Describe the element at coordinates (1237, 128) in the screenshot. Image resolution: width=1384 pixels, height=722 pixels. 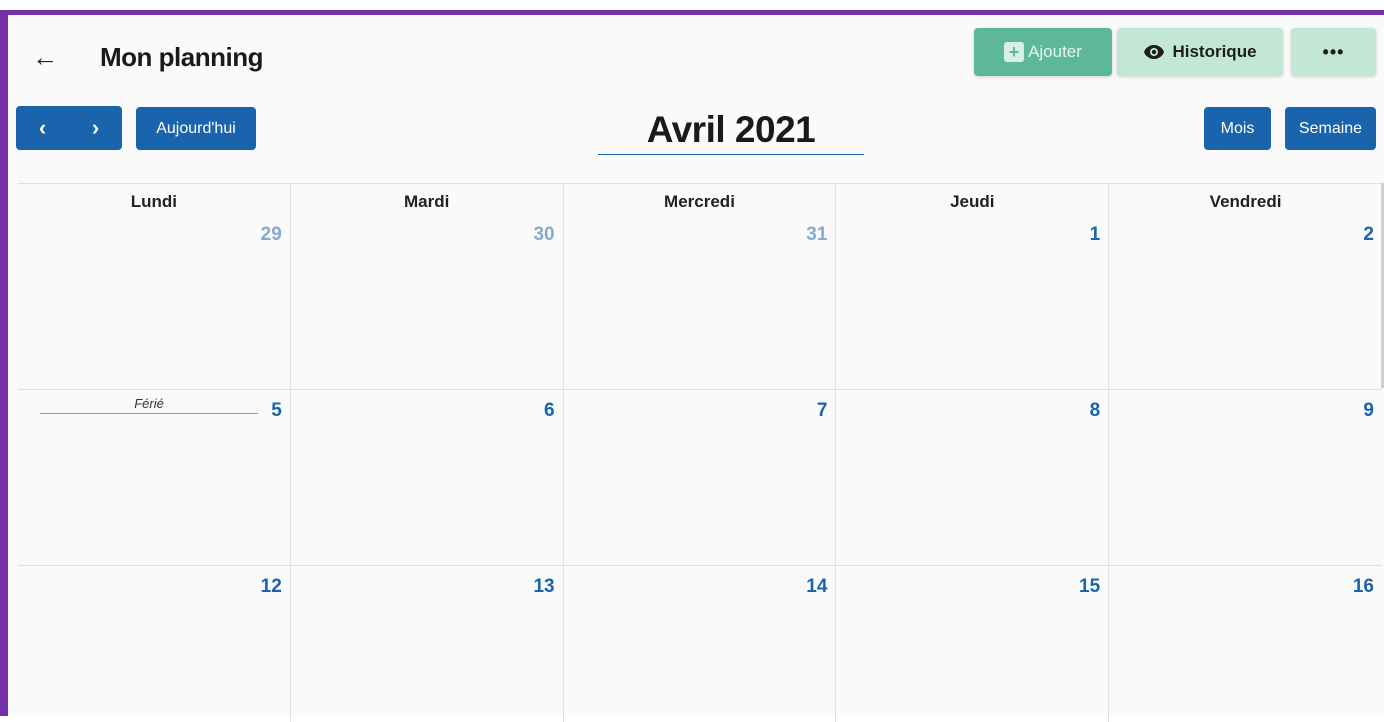
I see `month-view-button: Mois` at that location.